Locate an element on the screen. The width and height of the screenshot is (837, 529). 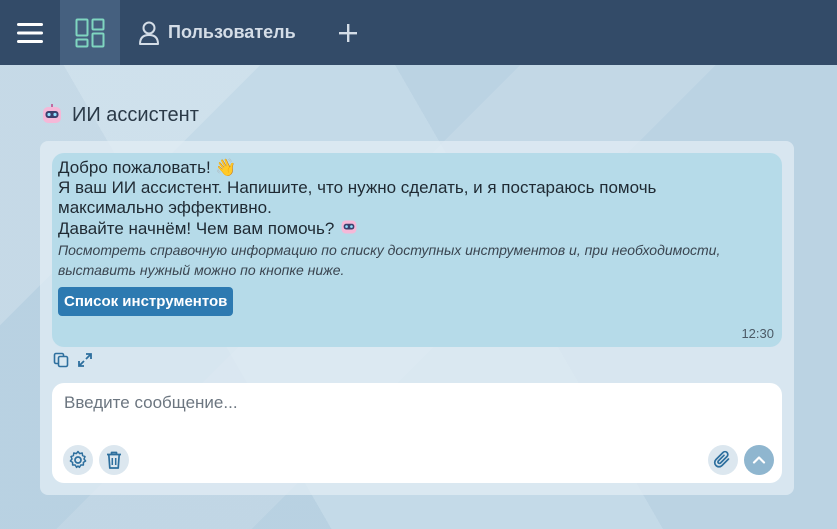
message-actions is located at coordinates (73, 360).